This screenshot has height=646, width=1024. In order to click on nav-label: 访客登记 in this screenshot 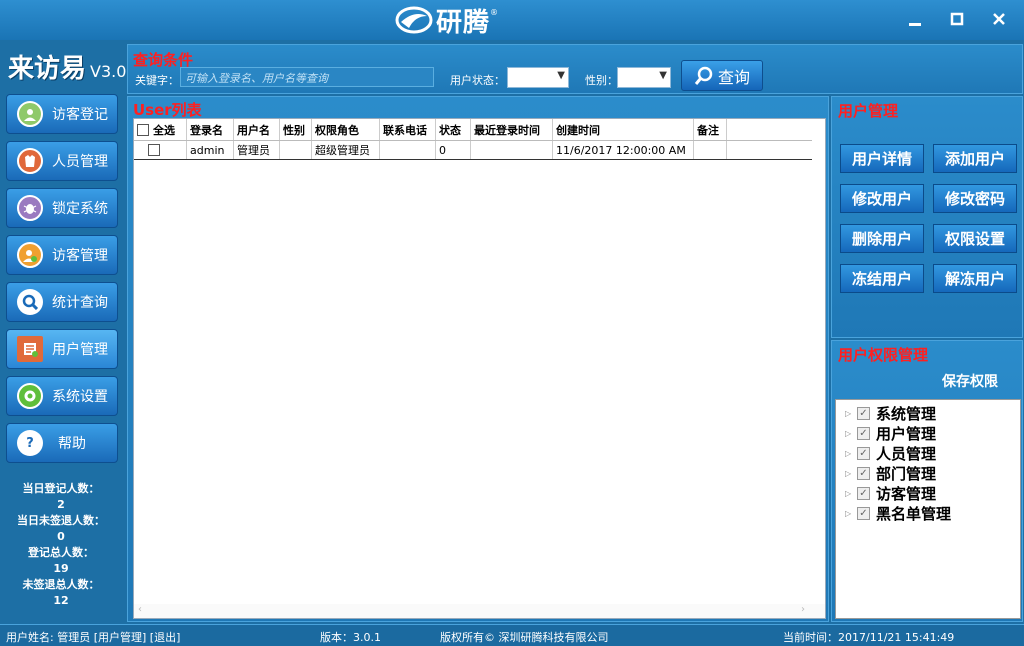, I will do `click(80, 115)`.